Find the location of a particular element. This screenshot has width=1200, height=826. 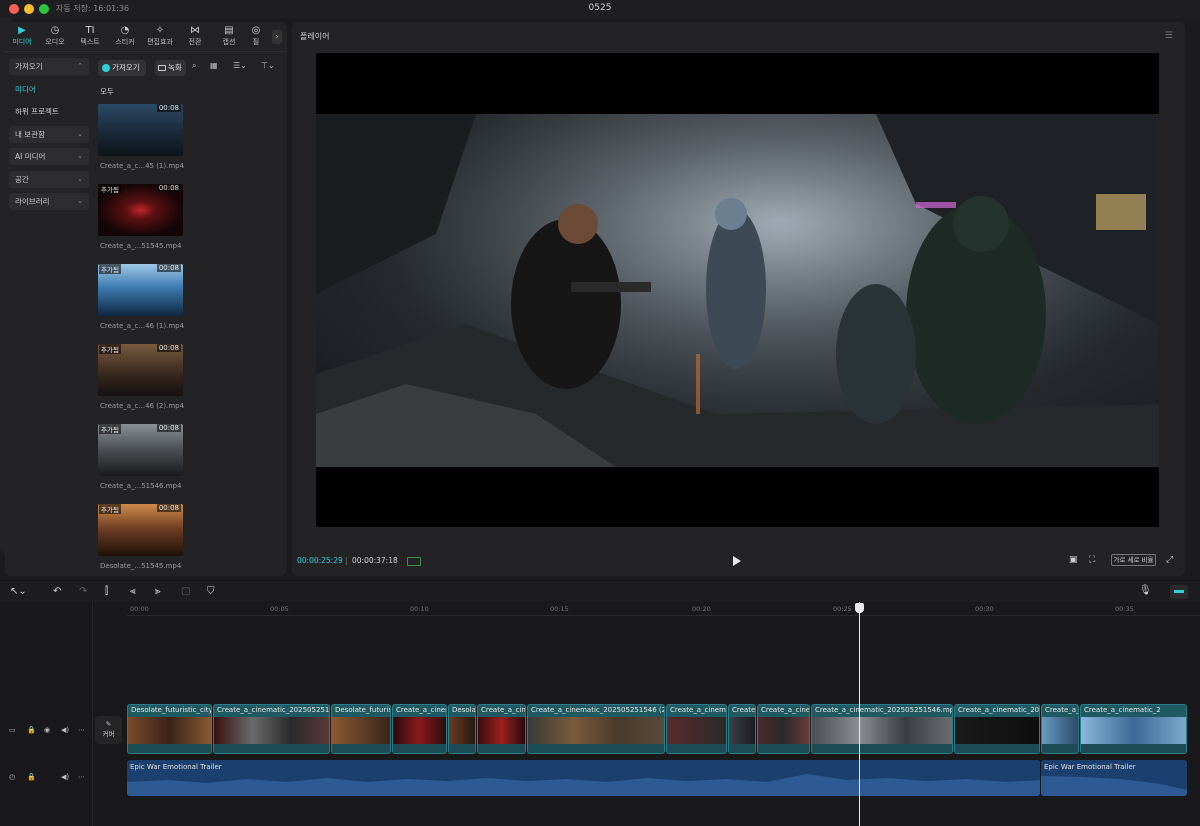

current-time: 00:00:25:29 is located at coordinates (320, 560).